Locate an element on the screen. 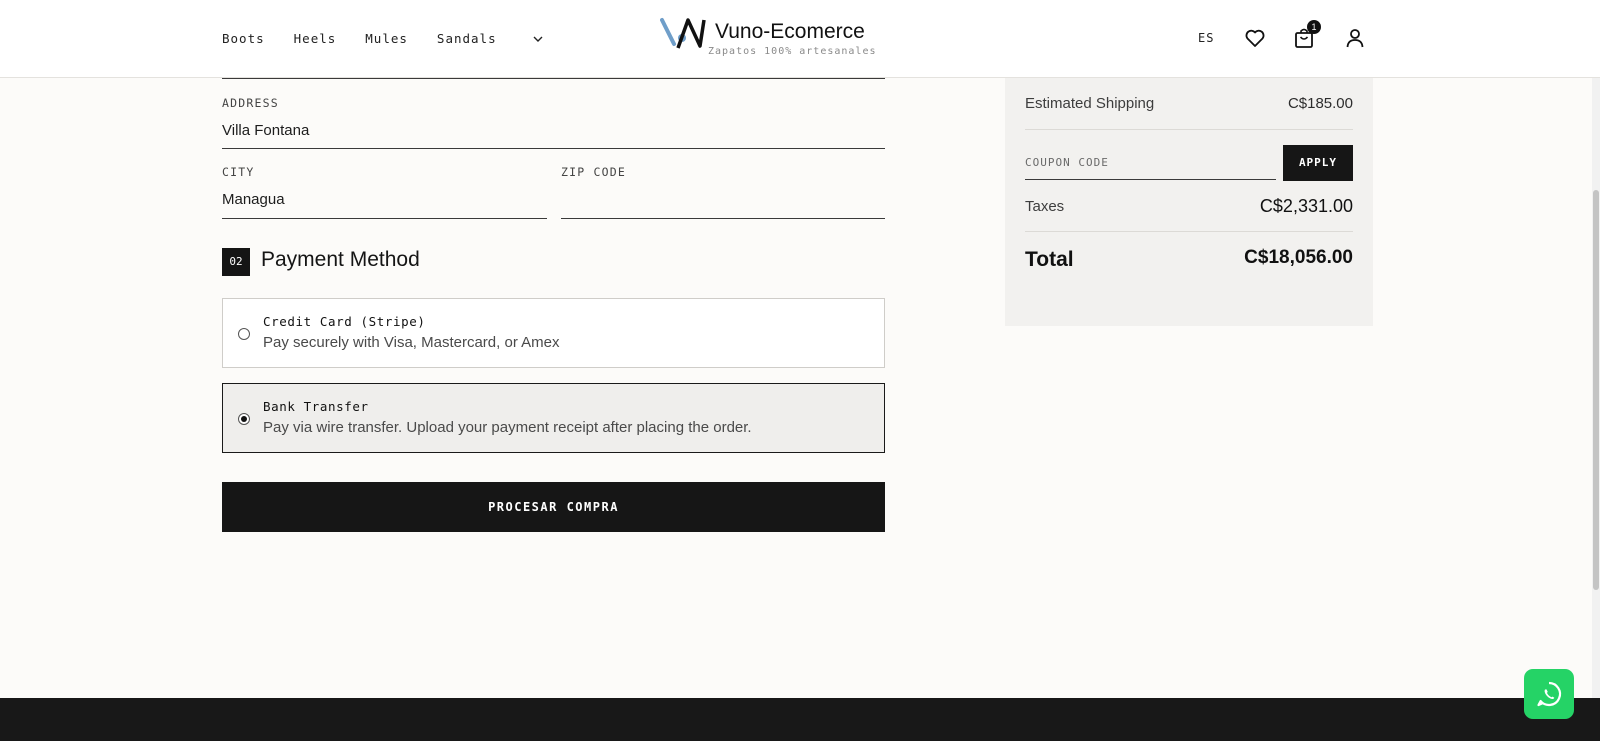 The height and width of the screenshot is (741, 1600). radio-button-selected is located at coordinates (244, 419).